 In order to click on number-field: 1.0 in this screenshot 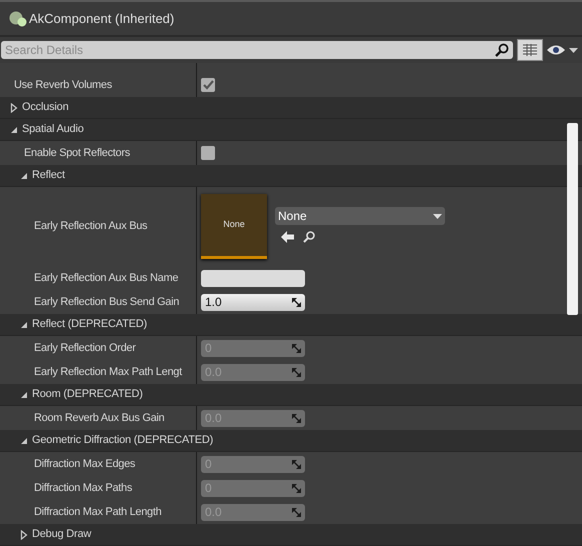, I will do `click(253, 302)`.